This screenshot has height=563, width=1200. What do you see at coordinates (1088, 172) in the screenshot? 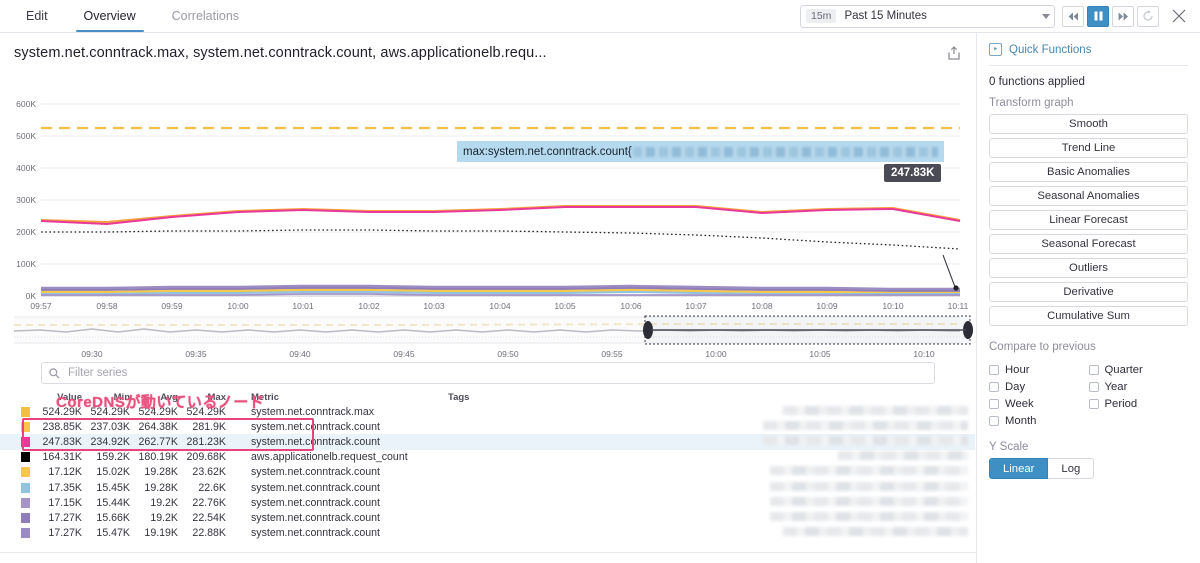
I see `basic-anomalies-button: Basic Anomalies` at bounding box center [1088, 172].